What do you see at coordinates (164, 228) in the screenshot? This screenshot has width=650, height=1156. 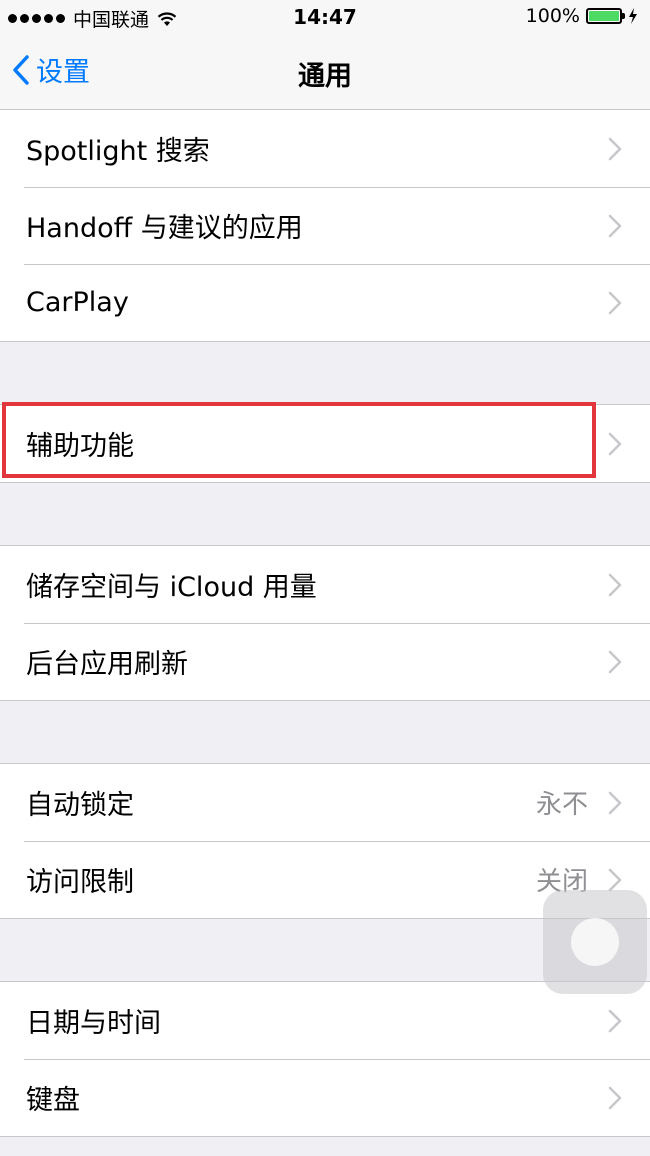 I see `row-label: Handoff 与建议的应用` at bounding box center [164, 228].